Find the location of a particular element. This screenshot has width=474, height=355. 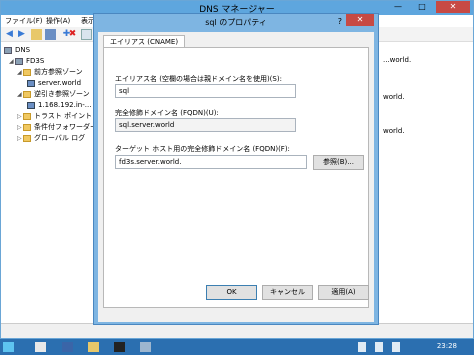

fqdn-field: sql.server.world is located at coordinates (205, 125).